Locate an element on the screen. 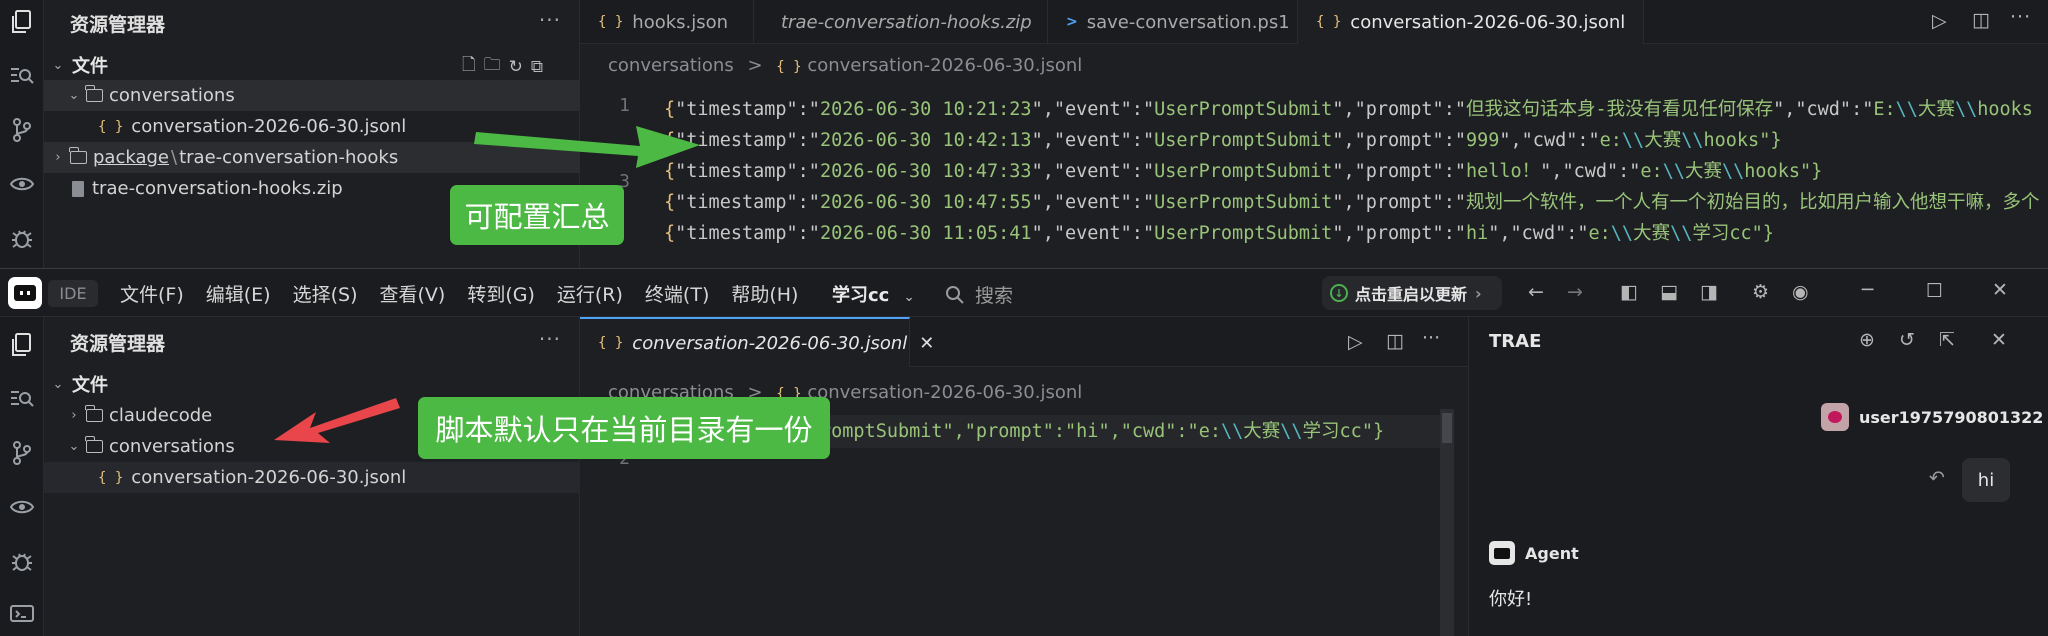 The height and width of the screenshot is (636, 2048). callout-default-one-copy: 脚本默认只在当前目录有一份 is located at coordinates (624, 428).